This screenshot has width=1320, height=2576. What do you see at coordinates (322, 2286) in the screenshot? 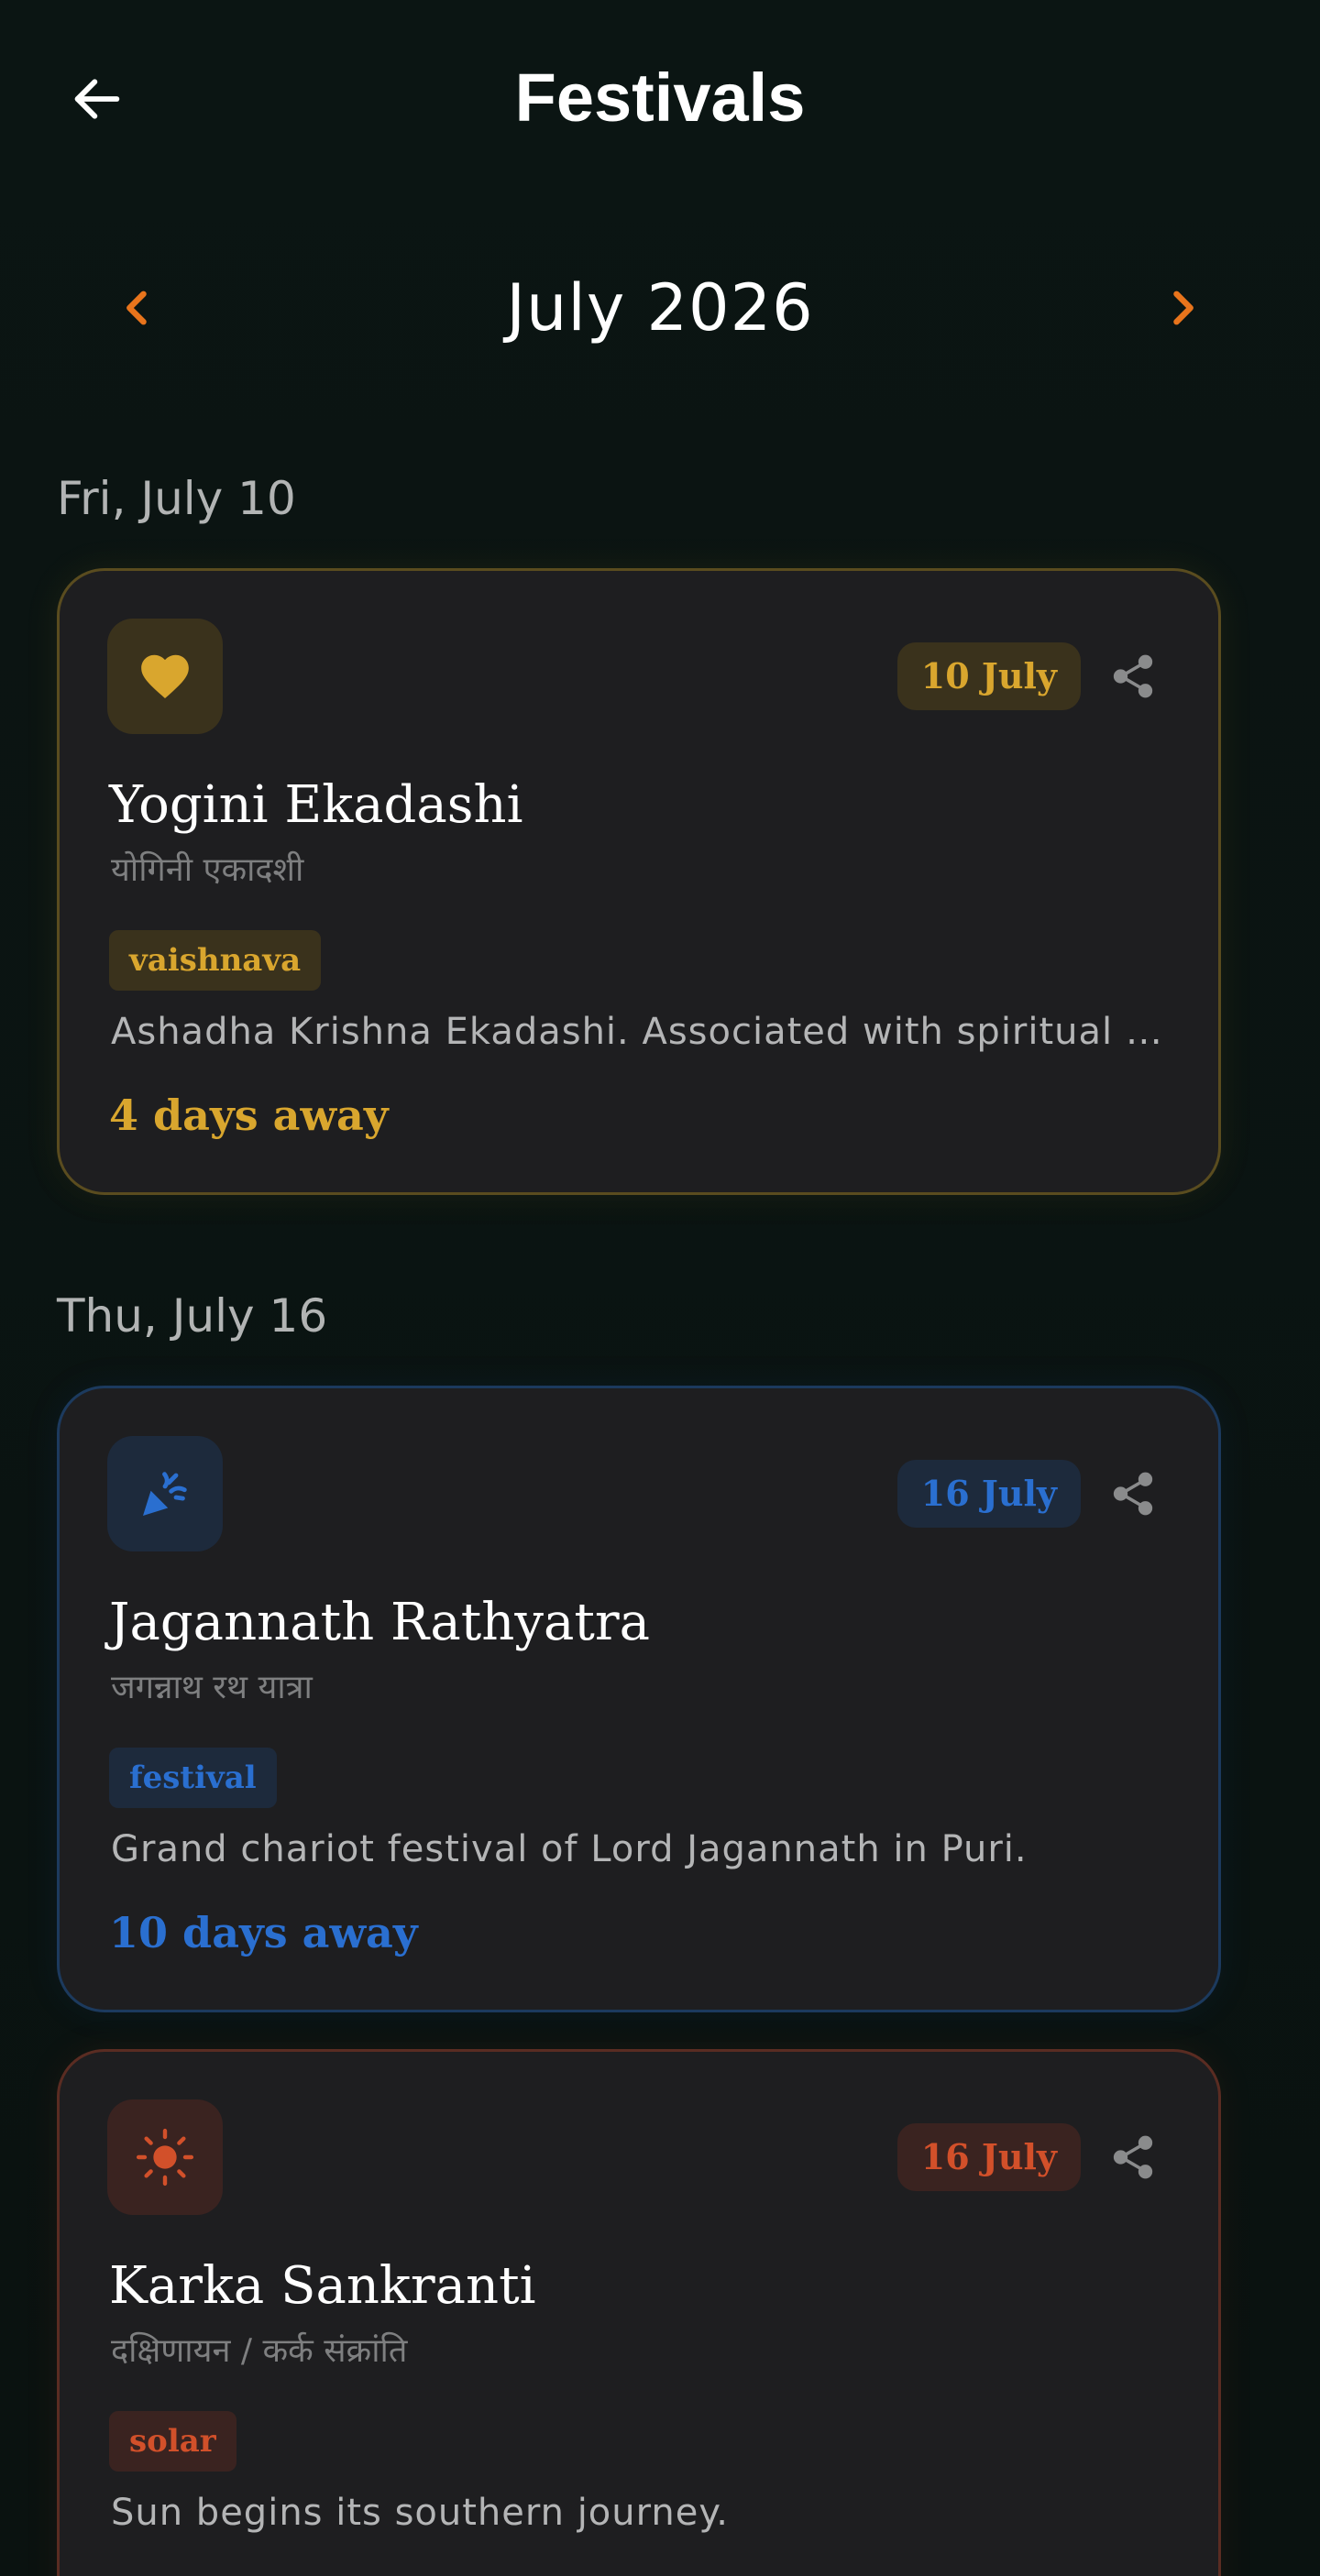
I see `festival-name: Karka Sankranti` at bounding box center [322, 2286].